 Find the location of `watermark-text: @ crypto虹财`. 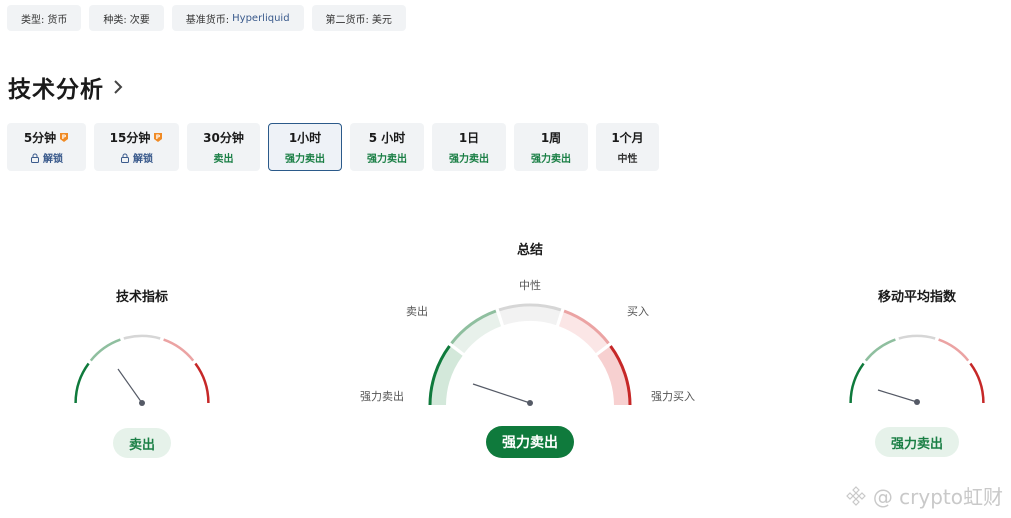

watermark-text: @ crypto虹财 is located at coordinates (937, 497).